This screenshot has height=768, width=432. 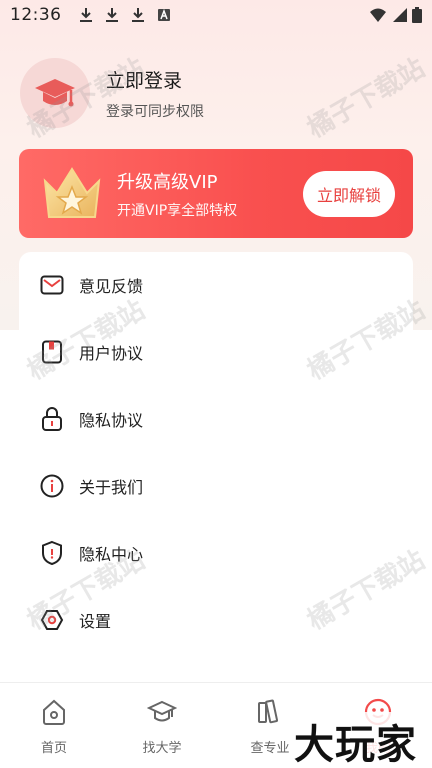 What do you see at coordinates (53, 748) in the screenshot?
I see `tab-label: 首页` at bounding box center [53, 748].